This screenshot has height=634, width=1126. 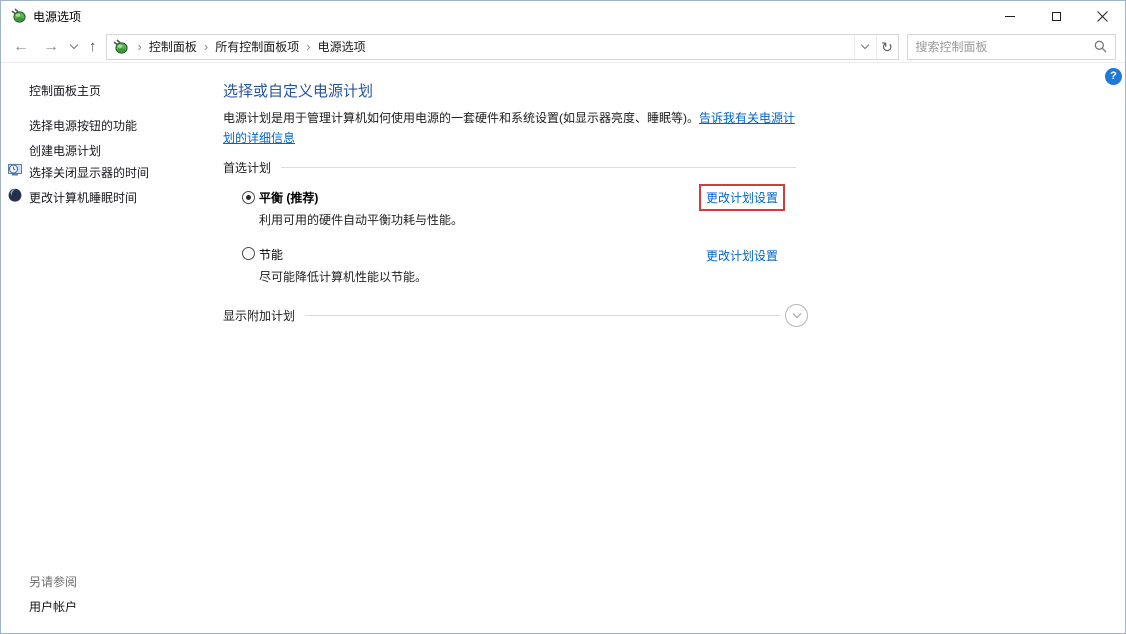 I want to click on change-plan-settings-link-balanced: 更改计划设置, so click(x=742, y=198).